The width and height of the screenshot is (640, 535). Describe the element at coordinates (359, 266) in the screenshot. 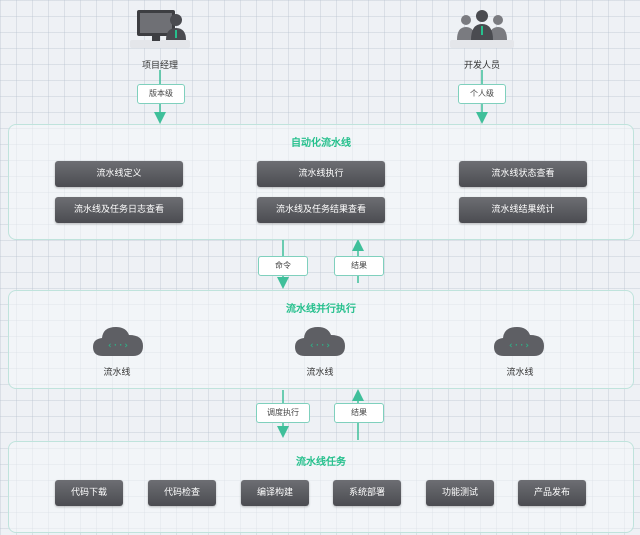

I see `tag-result-top: 结果` at that location.